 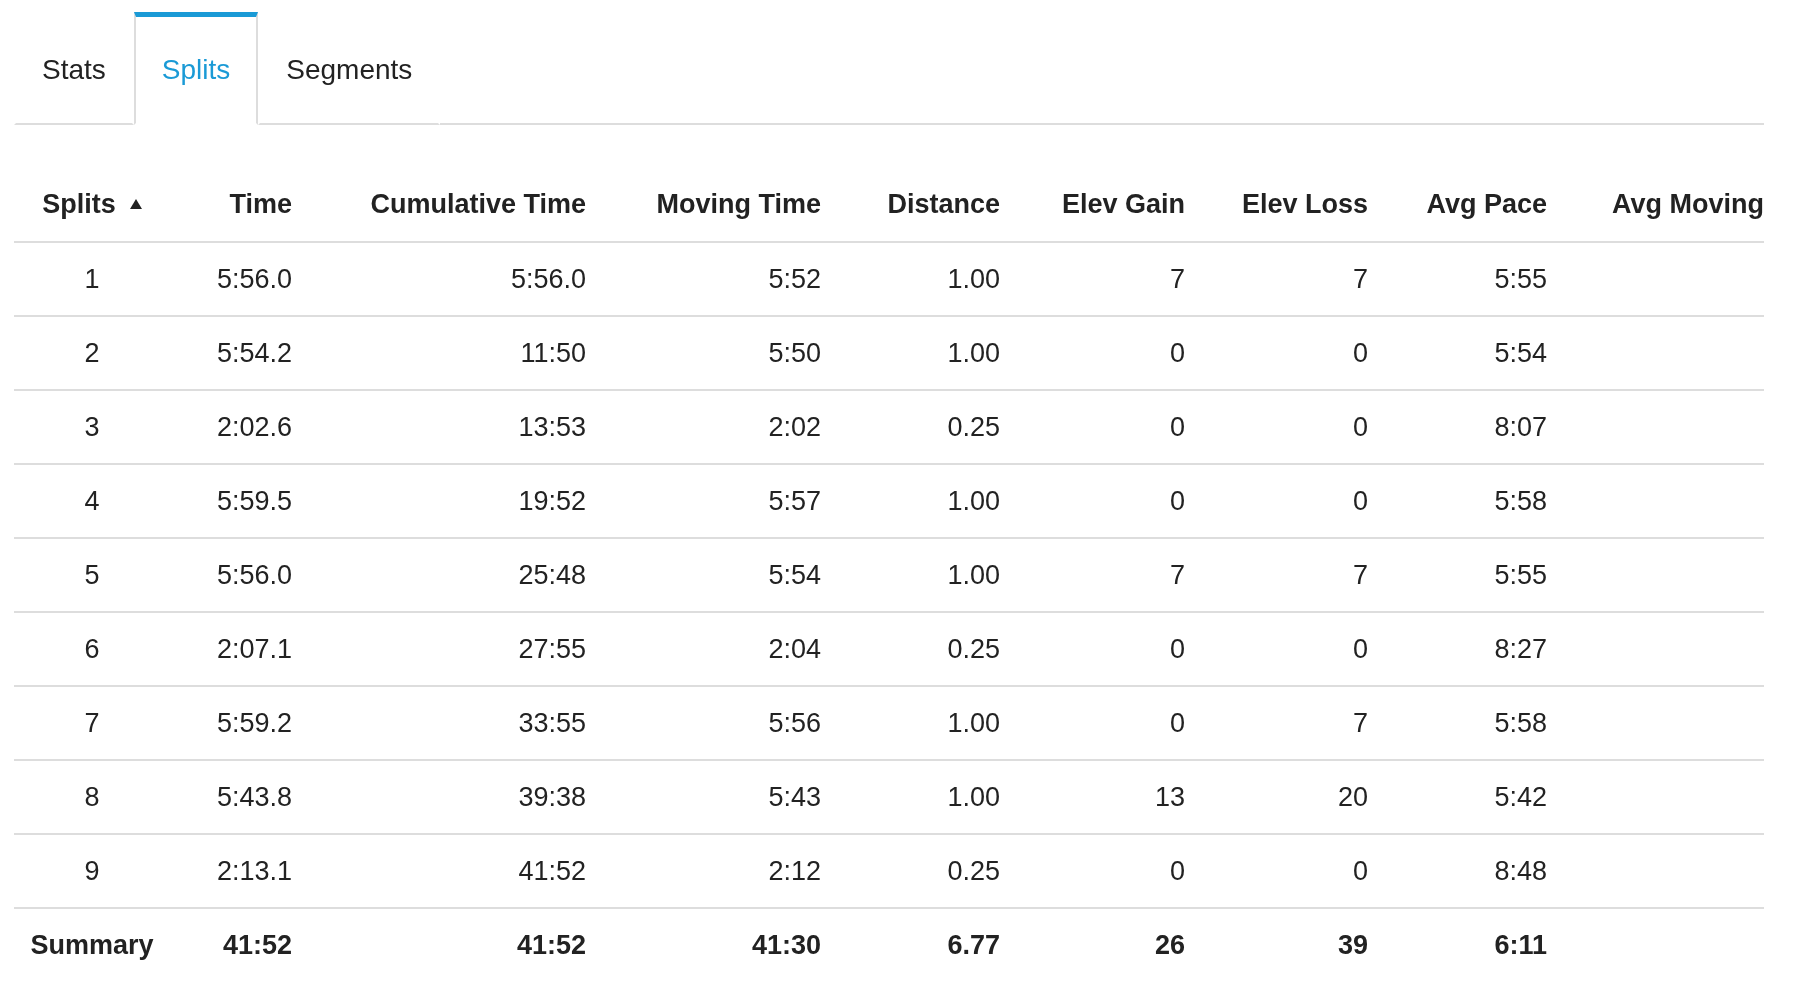 I want to click on table-cell: 2:04, so click(x=794, y=649).